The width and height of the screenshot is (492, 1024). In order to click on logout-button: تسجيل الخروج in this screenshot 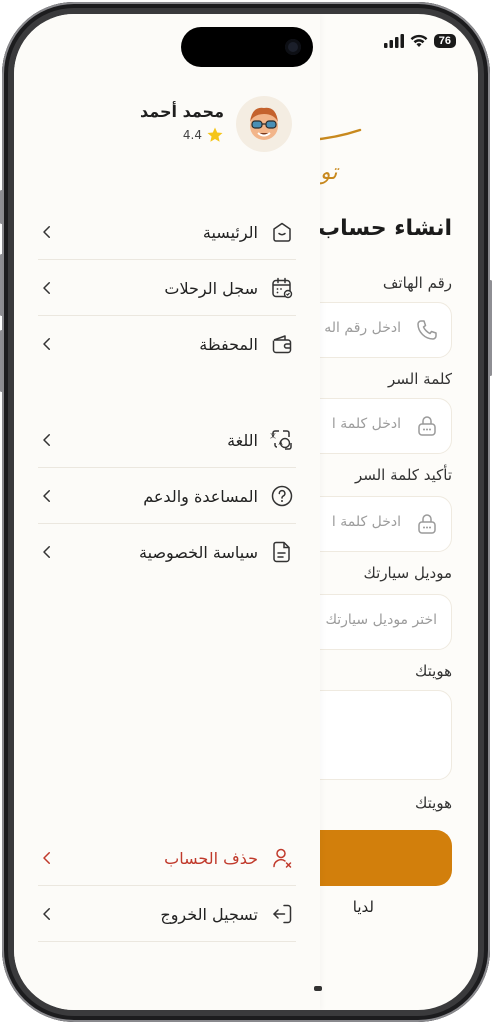, I will do `click(167, 914)`.